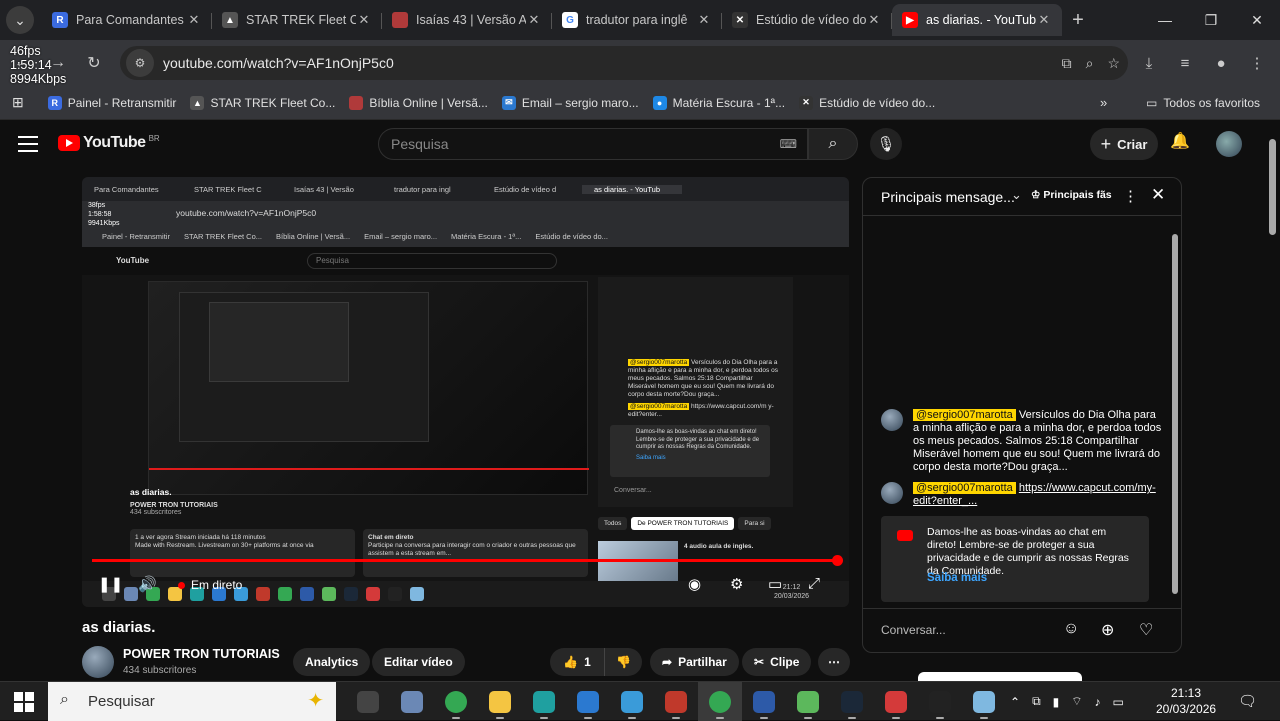 This screenshot has height=721, width=1280. What do you see at coordinates (18, 102) in the screenshot?
I see `apps-grid-icon: ⊞` at bounding box center [18, 102].